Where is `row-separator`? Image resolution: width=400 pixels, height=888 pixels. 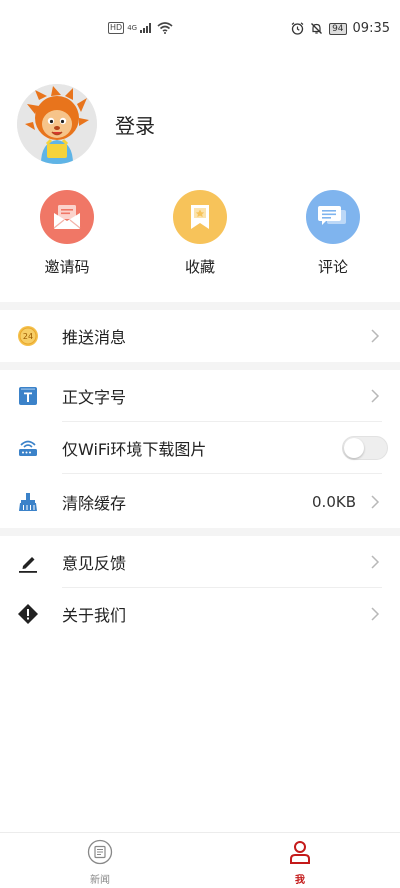
row-separator is located at coordinates (222, 473).